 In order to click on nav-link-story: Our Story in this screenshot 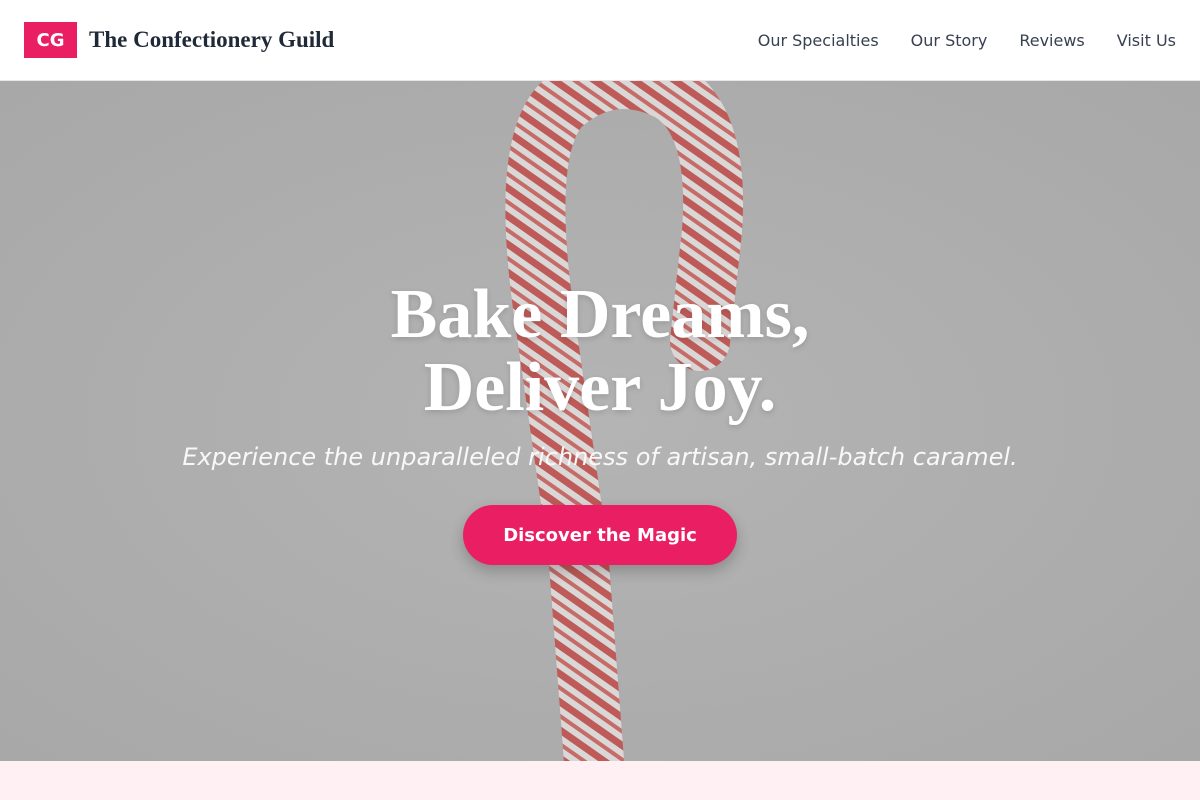, I will do `click(949, 40)`.